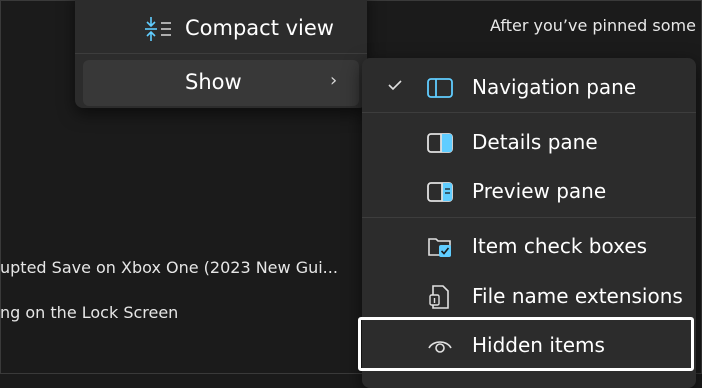 The height and width of the screenshot is (388, 702). What do you see at coordinates (554, 87) in the screenshot?
I see `navigation-pane-label: Navigation pane` at bounding box center [554, 87].